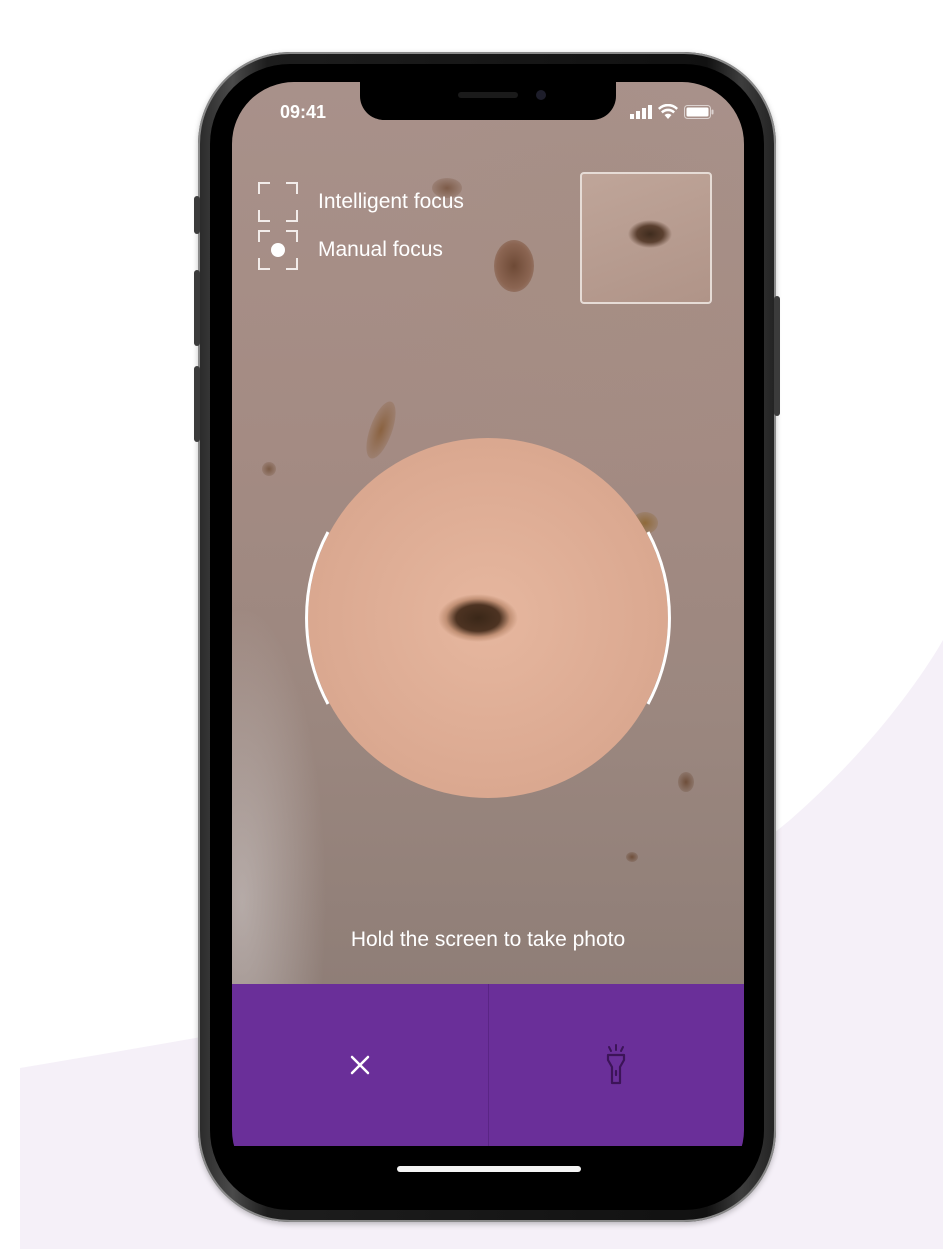  I want to click on home-area, so click(488, 1169).